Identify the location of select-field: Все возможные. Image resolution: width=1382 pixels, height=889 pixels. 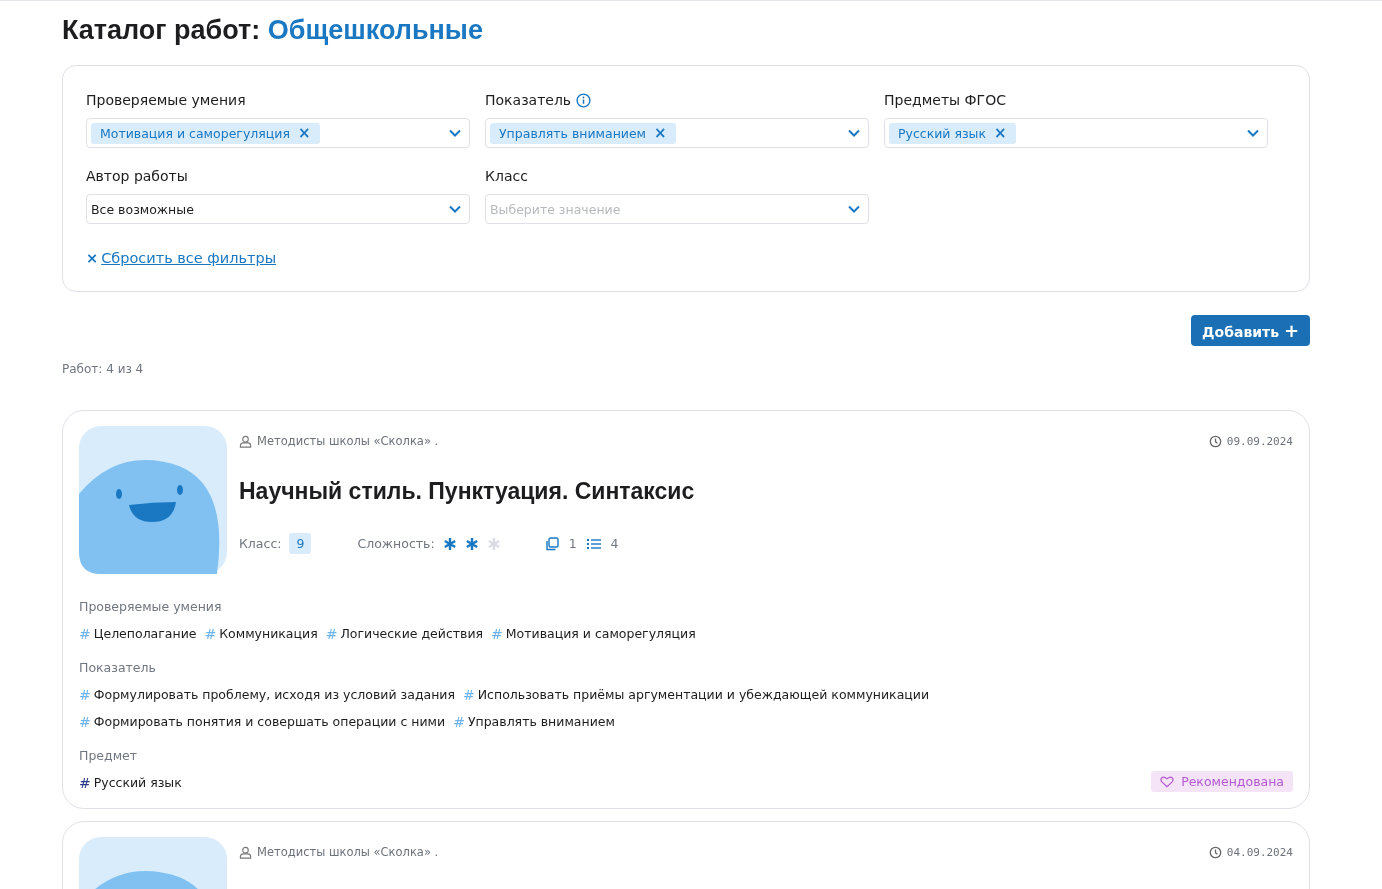
(278, 209).